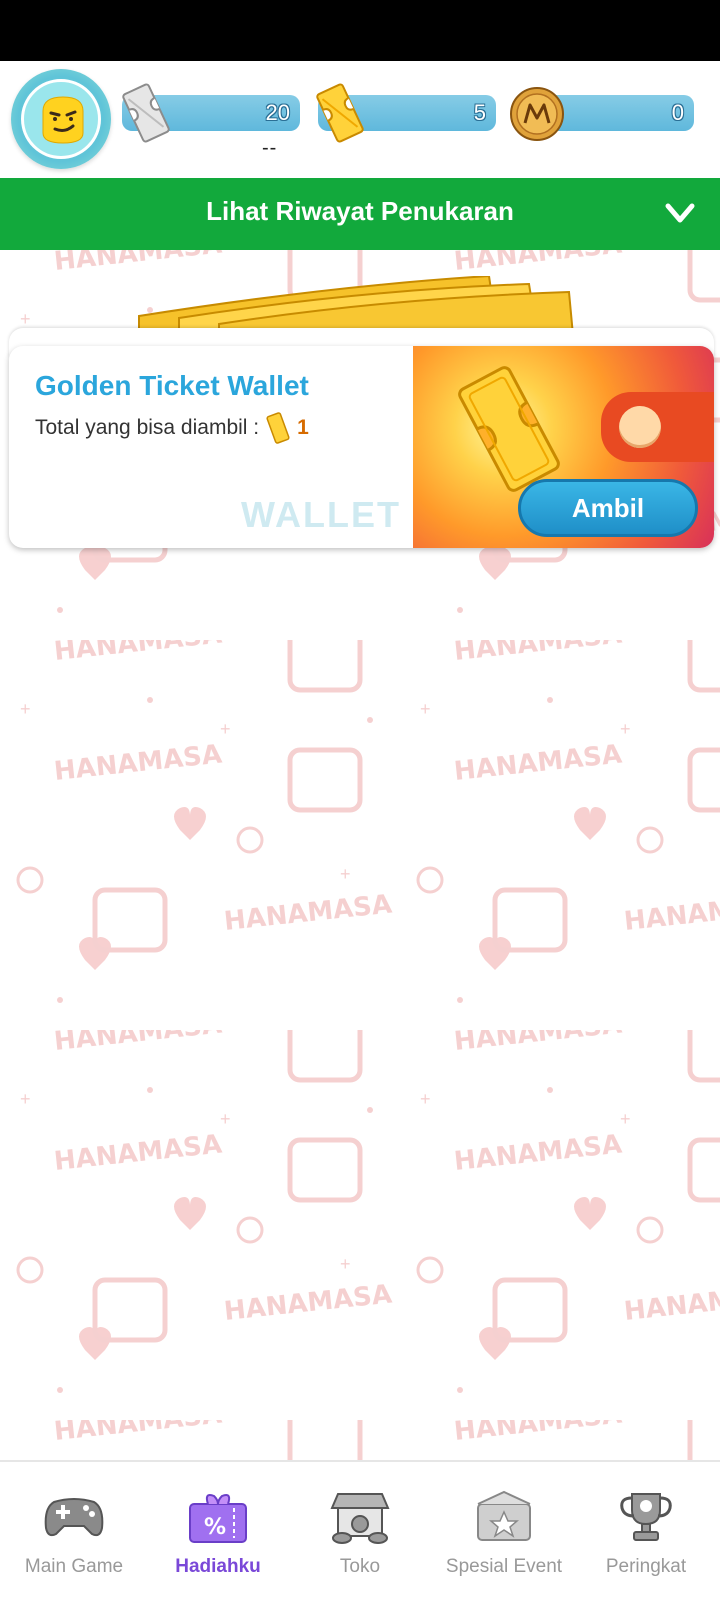  Describe the element at coordinates (360, 211) in the screenshot. I see `history-label: Lihat Riwayat Penukaran` at that location.